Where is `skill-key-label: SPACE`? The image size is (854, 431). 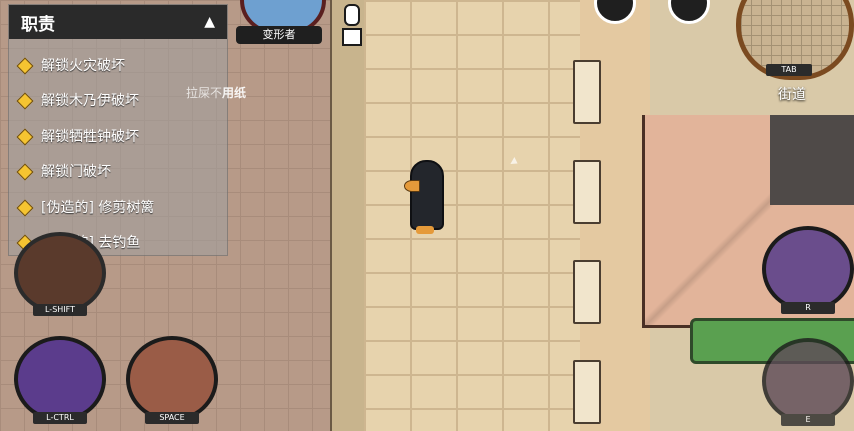
skill-key-label: SPACE is located at coordinates (172, 418).